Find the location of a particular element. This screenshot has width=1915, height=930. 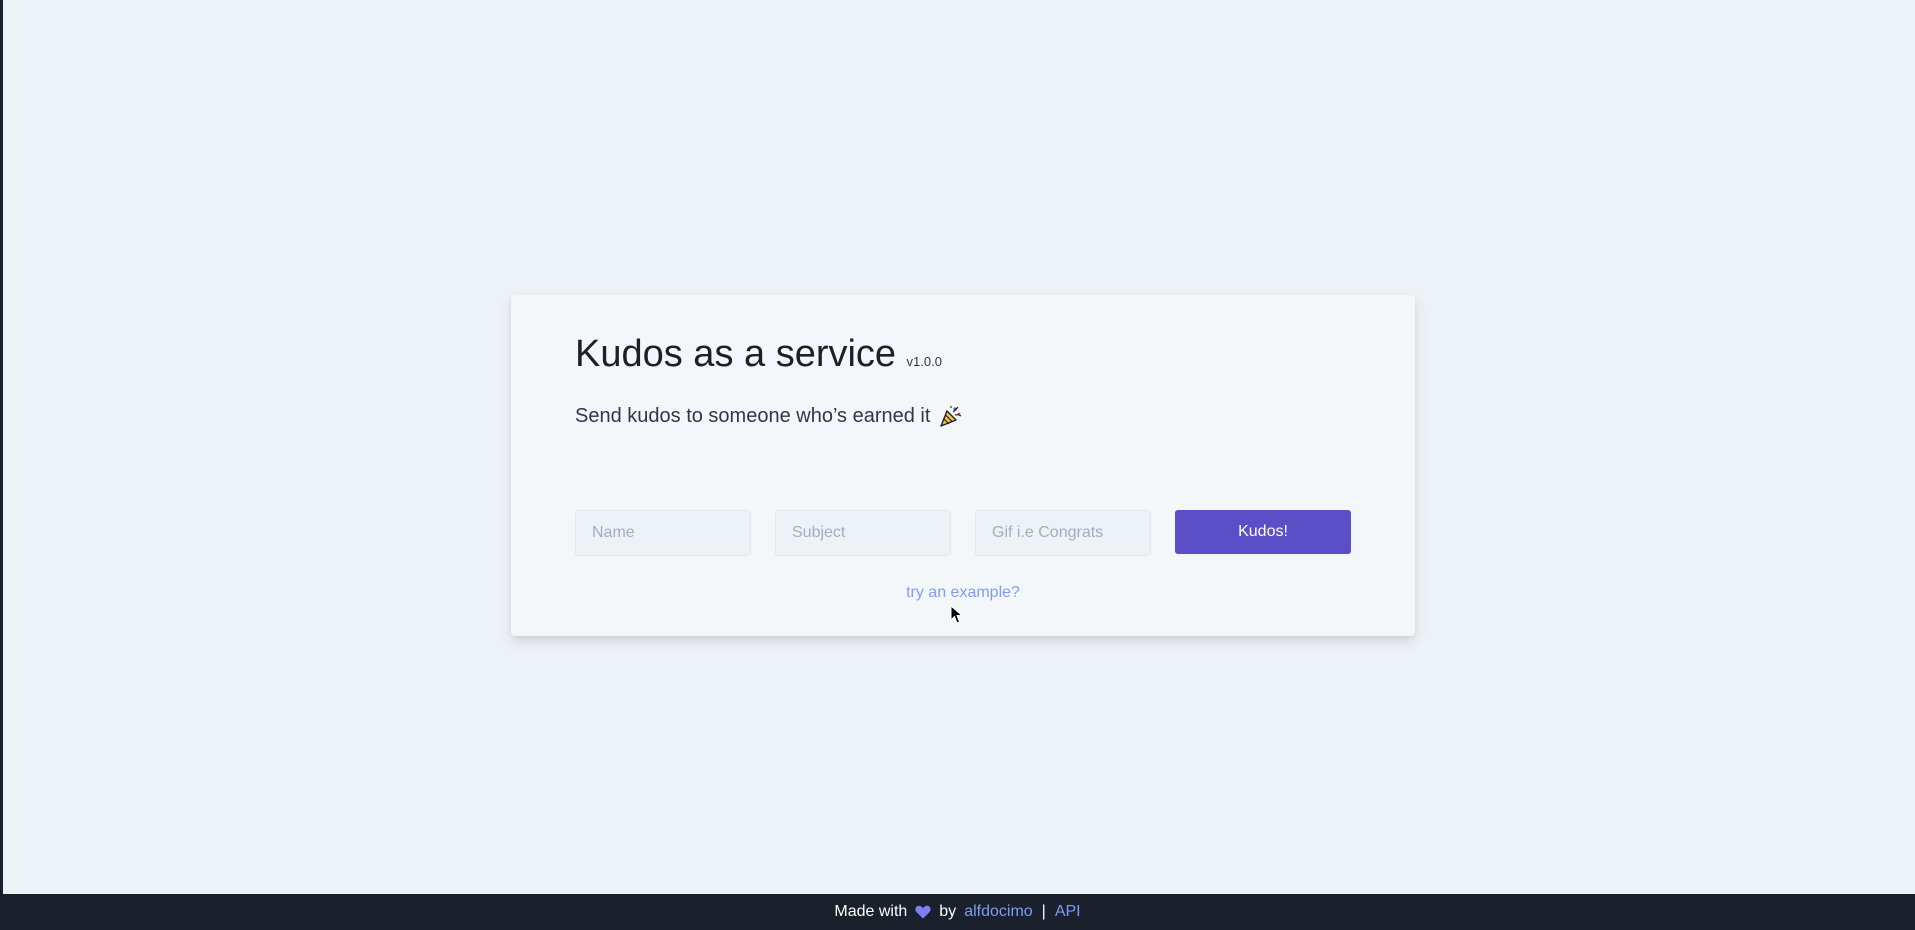

title-row: Kudos as a service v1.0.0 is located at coordinates (758, 354).